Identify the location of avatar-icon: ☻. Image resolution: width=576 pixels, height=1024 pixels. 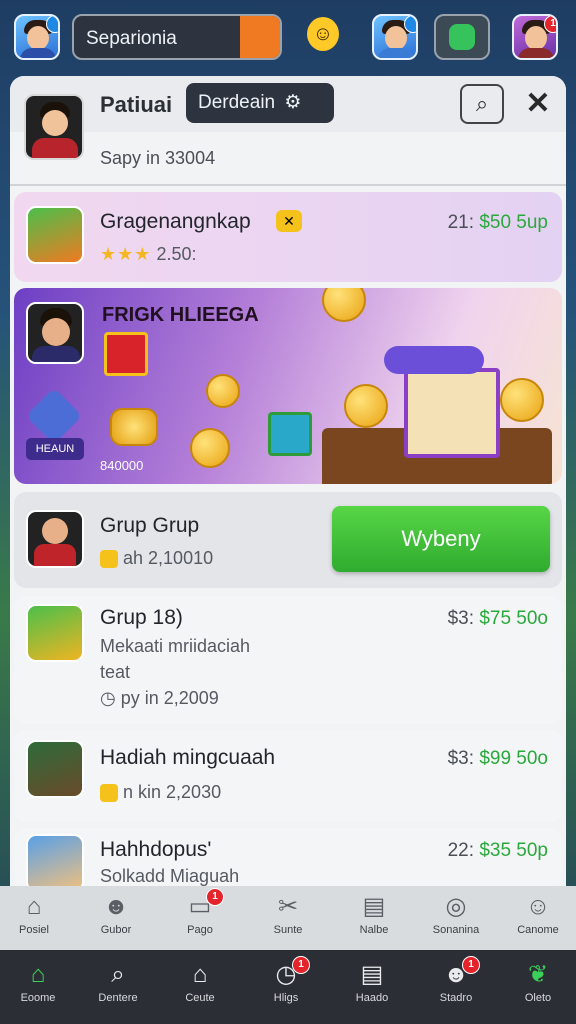
(116, 906).